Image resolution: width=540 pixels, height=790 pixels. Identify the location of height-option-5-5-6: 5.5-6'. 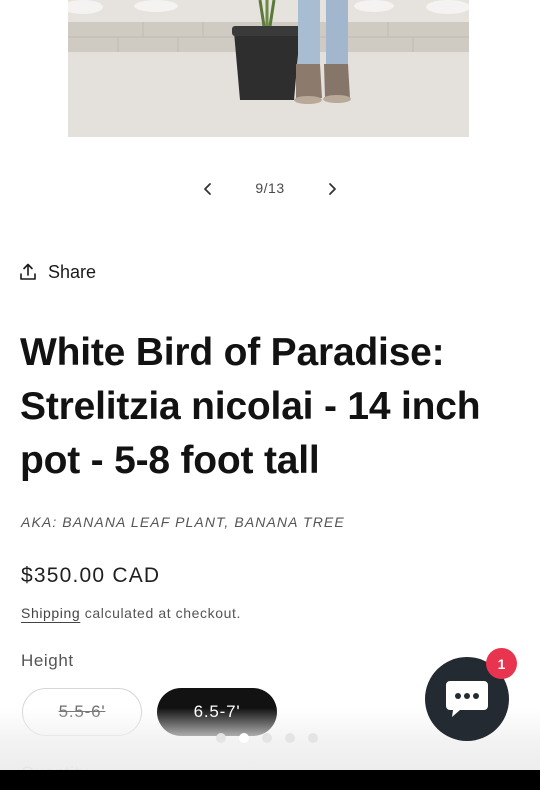
(82, 712).